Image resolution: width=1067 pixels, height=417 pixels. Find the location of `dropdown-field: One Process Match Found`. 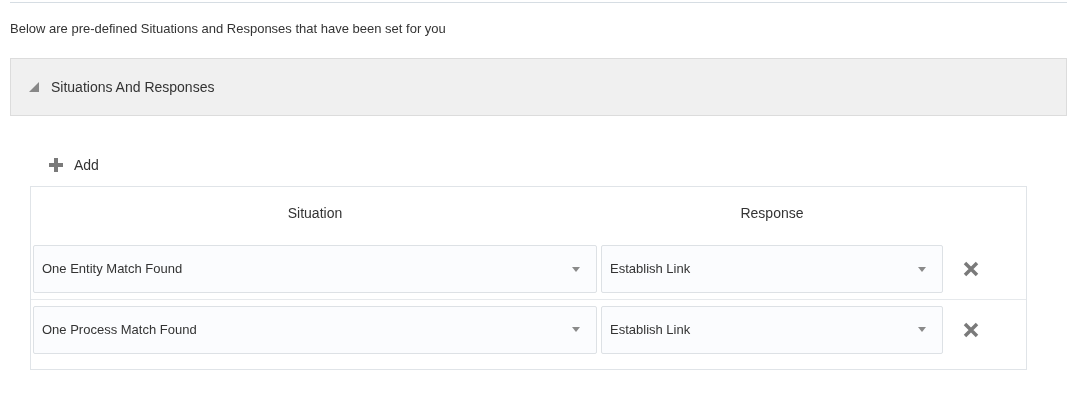

dropdown-field: One Process Match Found is located at coordinates (315, 329).